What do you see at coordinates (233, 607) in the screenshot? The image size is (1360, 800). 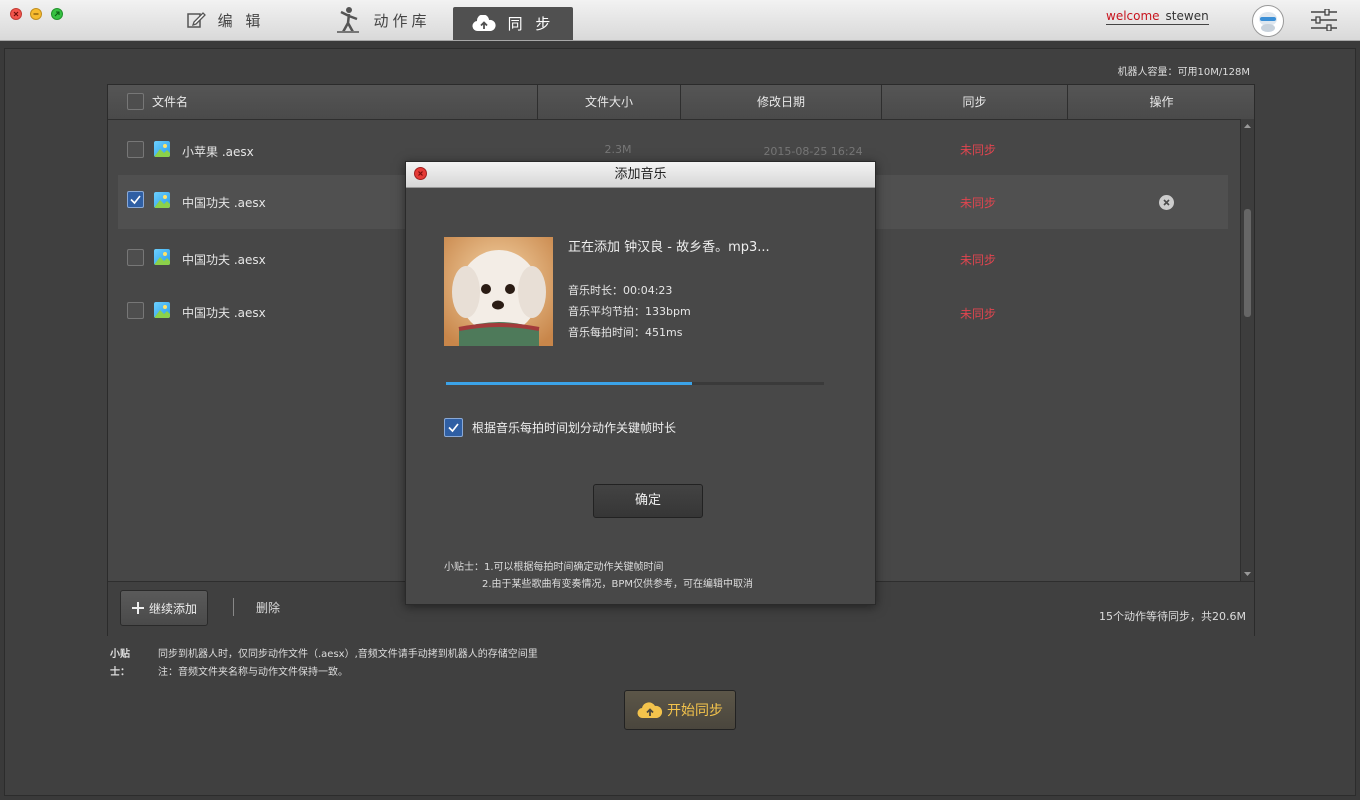 I see `footer-divider` at bounding box center [233, 607].